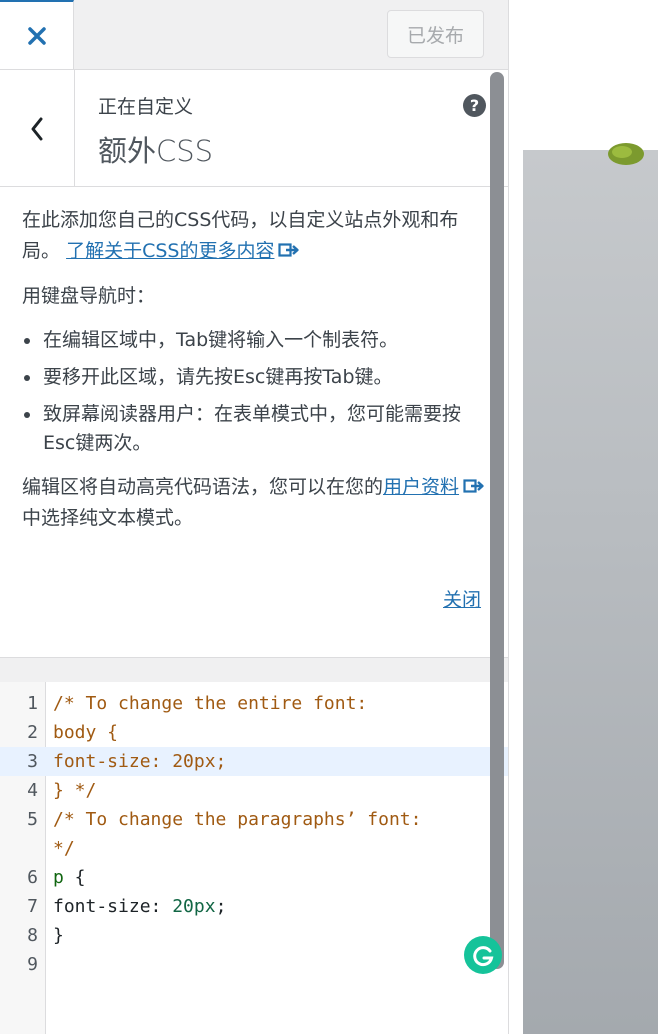 The width and height of the screenshot is (658, 1034). I want to click on customizer-top-bar: 已发布, so click(254, 35).